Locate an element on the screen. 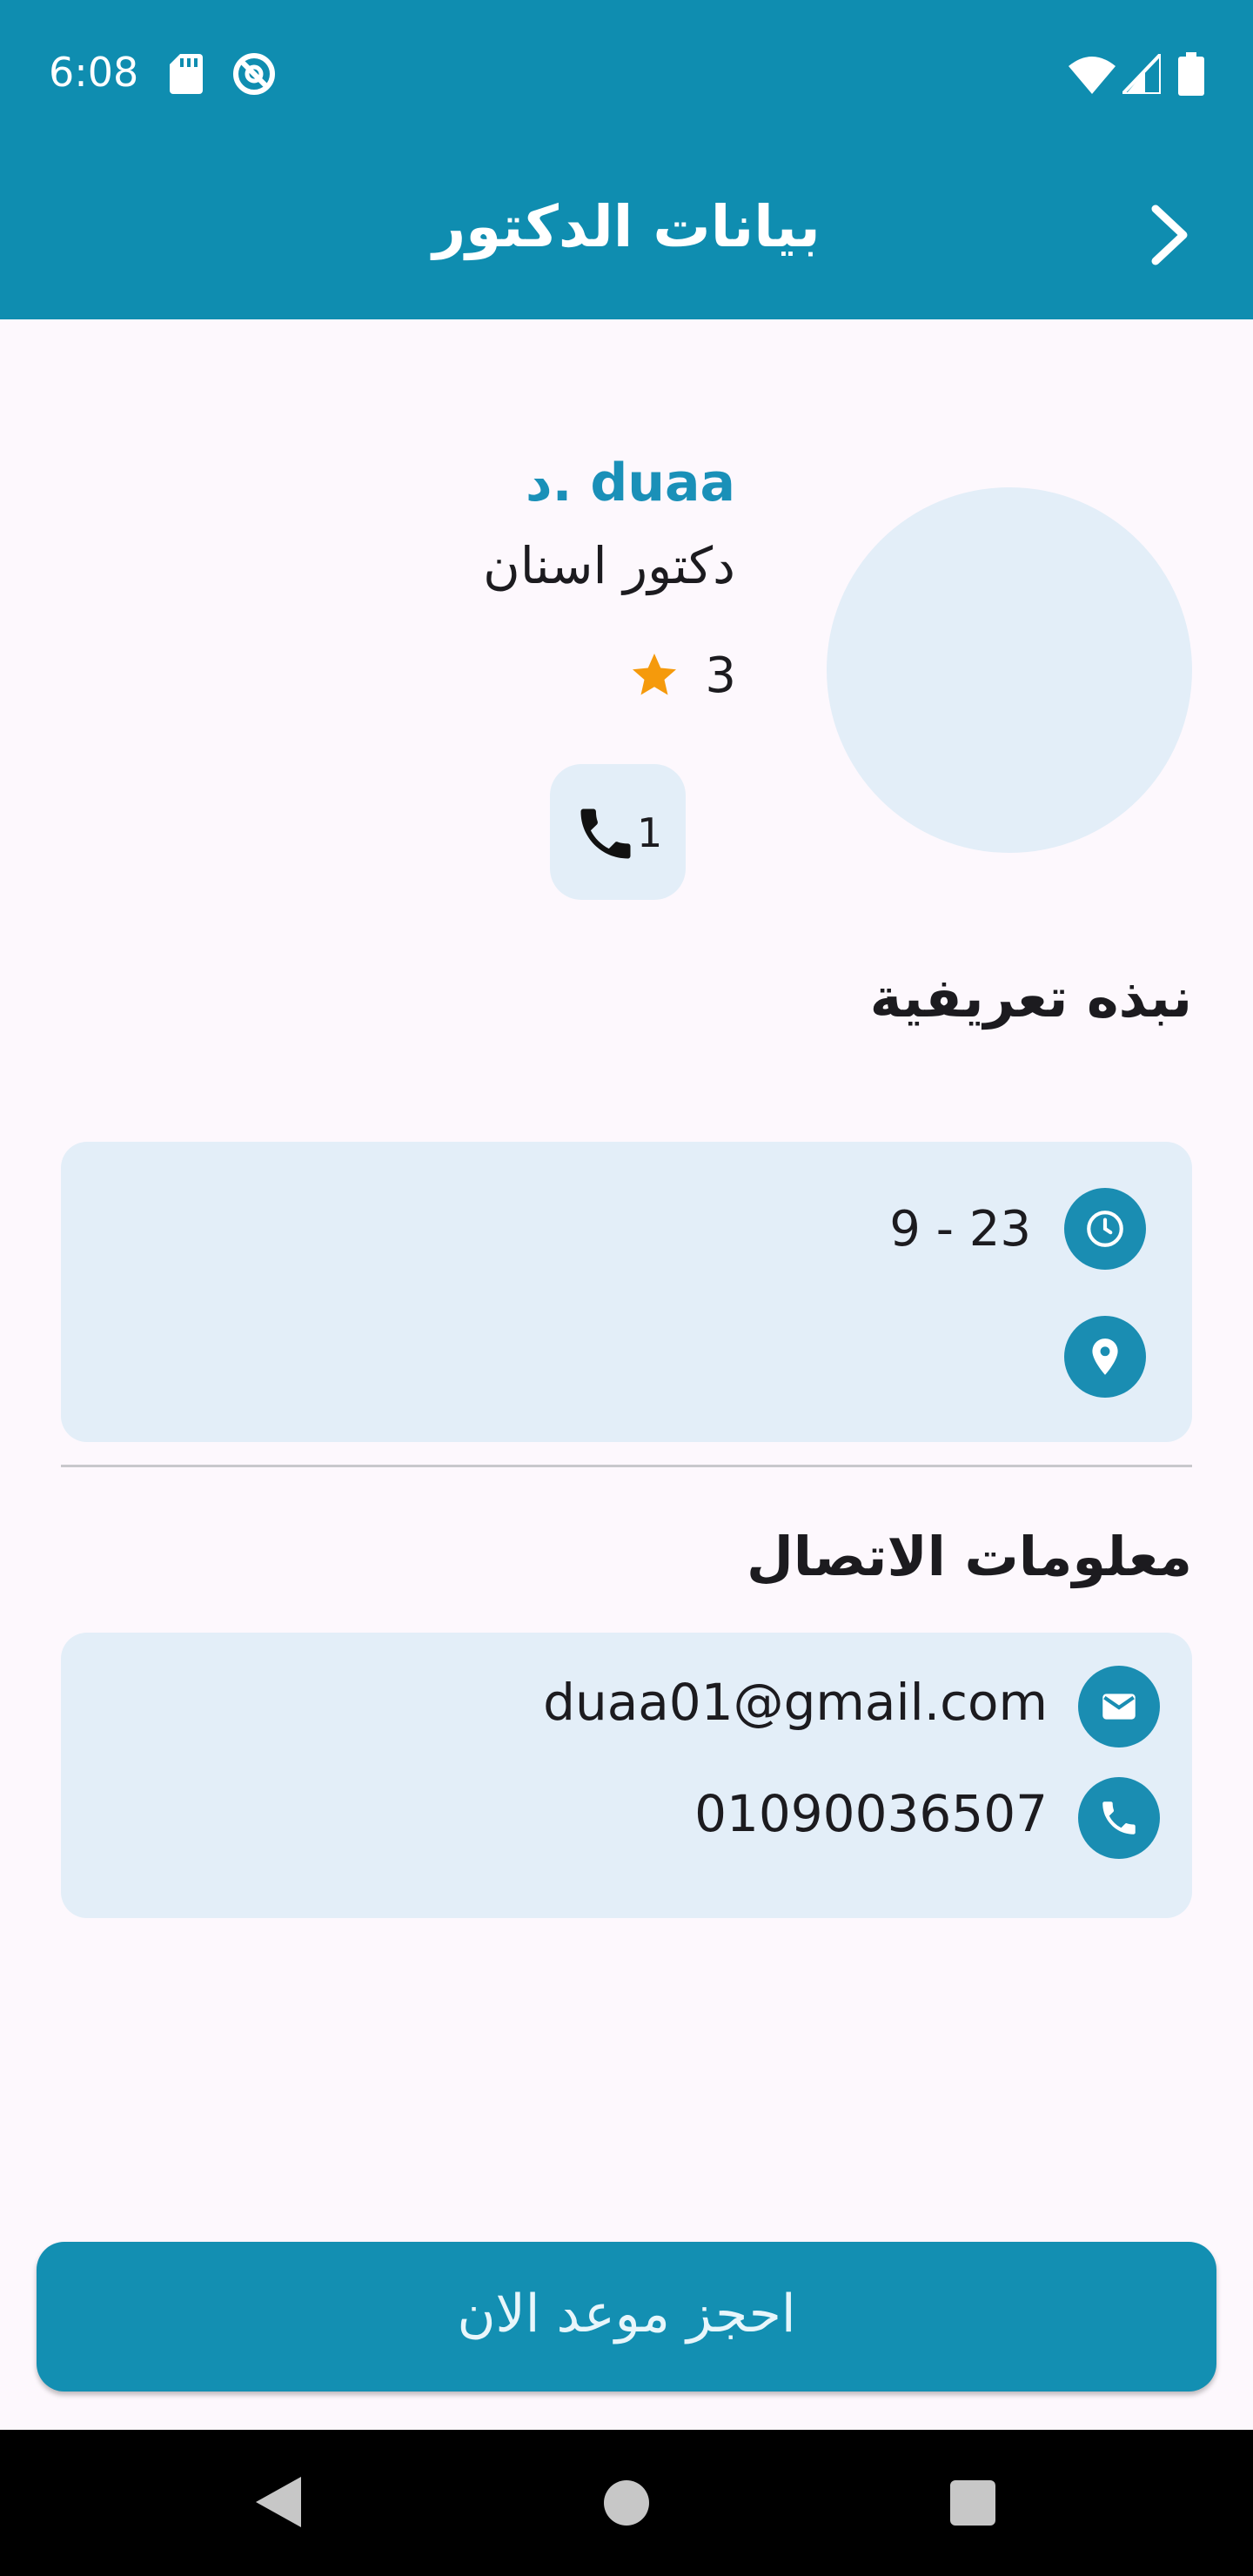 This screenshot has width=1253, height=2576. phone-text: 01090036507 is located at coordinates (871, 1813).